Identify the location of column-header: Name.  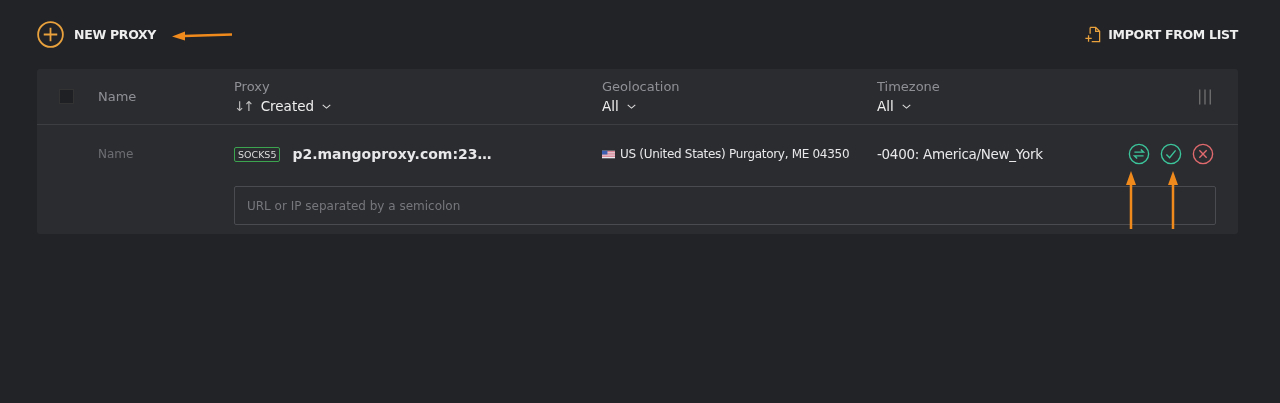
(117, 96).